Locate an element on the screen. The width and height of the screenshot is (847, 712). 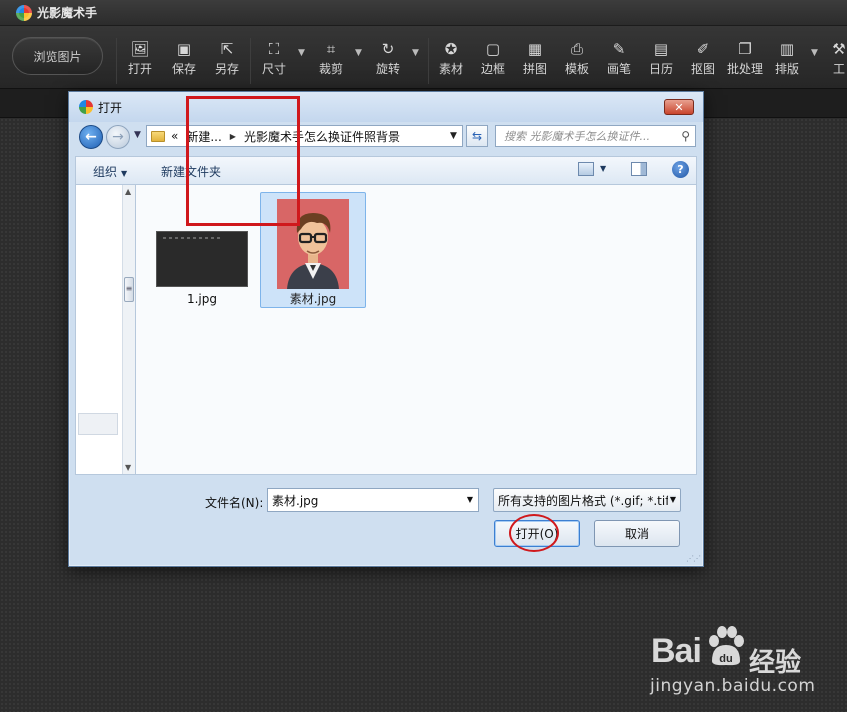
address-dropdown-icon: ▼ is located at coordinates (453, 136).